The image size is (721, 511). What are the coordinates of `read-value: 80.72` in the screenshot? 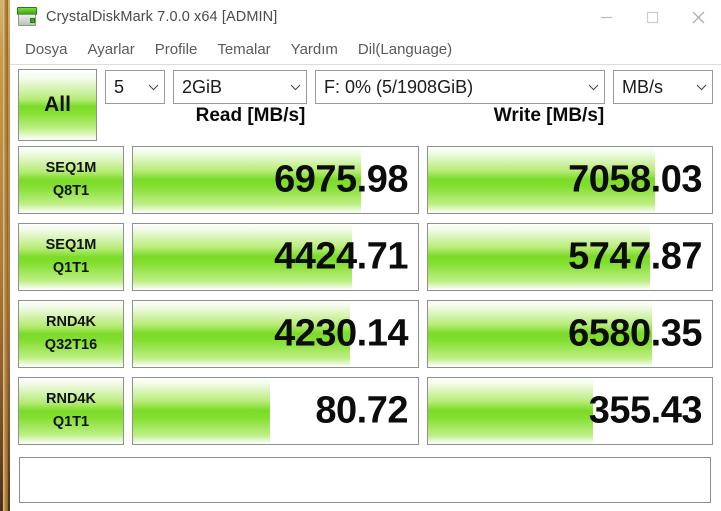 It's located at (361, 410).